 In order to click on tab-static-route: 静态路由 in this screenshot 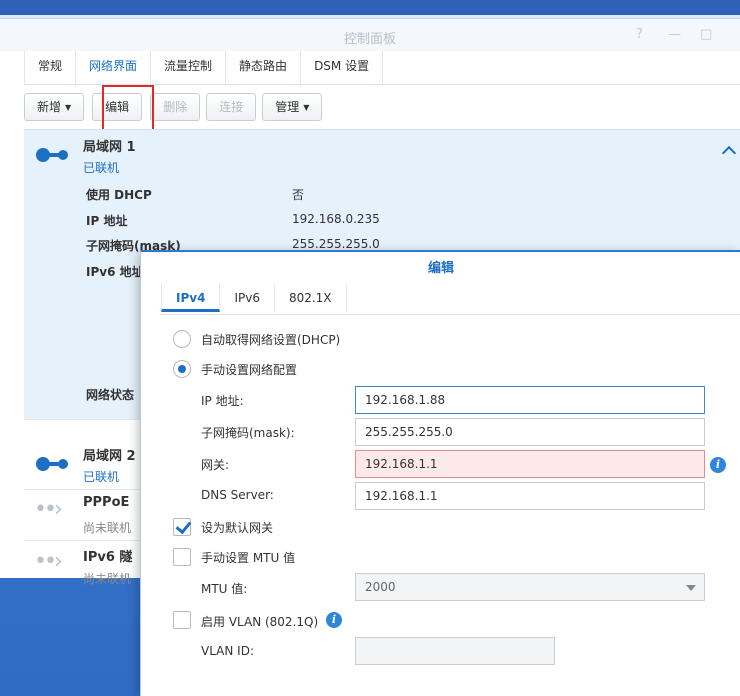, I will do `click(264, 67)`.